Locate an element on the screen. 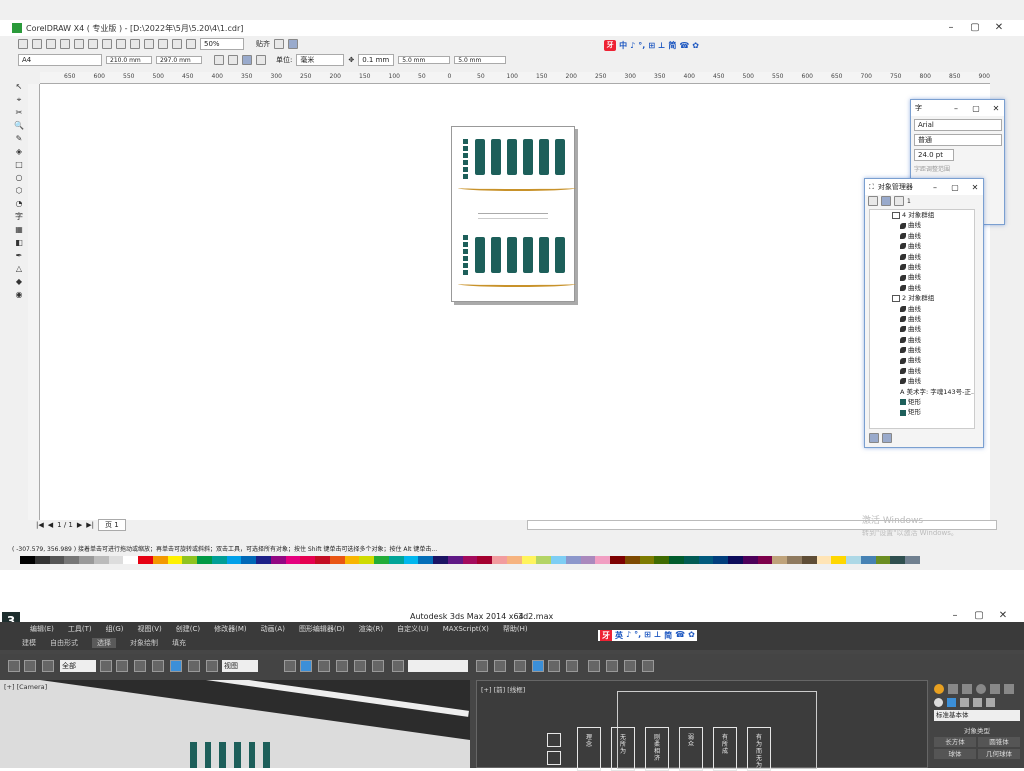 This screenshot has width=1024, height=771. bind-spacewarp-icon is located at coordinates (48, 666).